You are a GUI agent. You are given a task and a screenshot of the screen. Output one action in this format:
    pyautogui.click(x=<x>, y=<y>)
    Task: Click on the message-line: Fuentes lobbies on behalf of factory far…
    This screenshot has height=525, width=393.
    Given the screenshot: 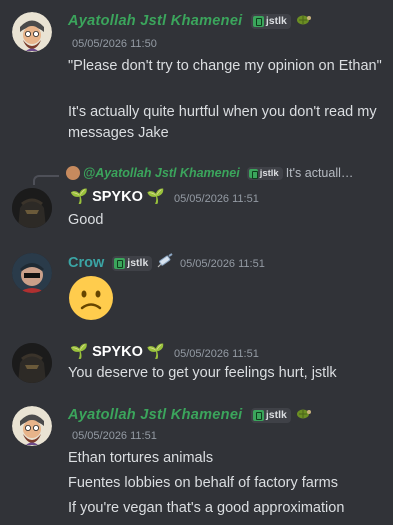 What is the action you would take?
    pyautogui.click(x=203, y=483)
    